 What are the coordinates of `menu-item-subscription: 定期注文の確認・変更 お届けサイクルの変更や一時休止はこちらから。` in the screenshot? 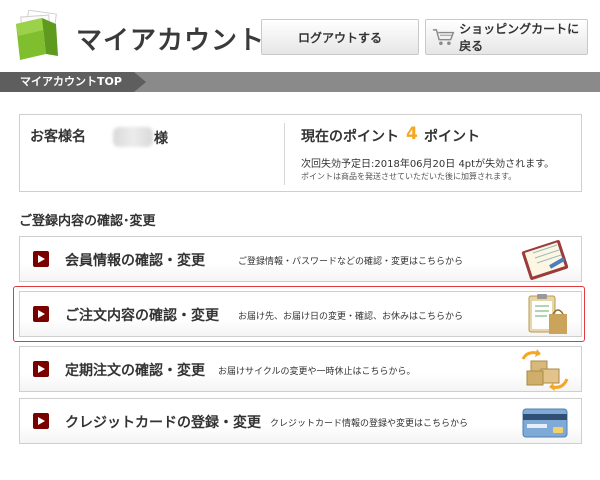 It's located at (300, 369).